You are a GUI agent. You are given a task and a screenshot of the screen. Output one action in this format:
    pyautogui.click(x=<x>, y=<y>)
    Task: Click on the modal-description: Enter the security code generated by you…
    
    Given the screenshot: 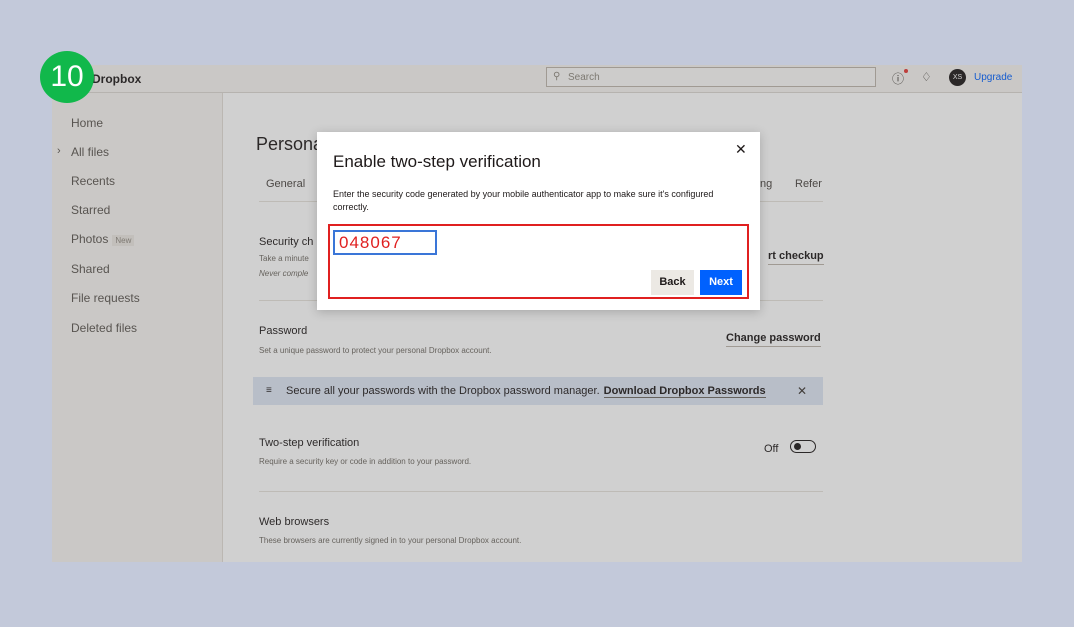 What is the action you would take?
    pyautogui.click(x=523, y=200)
    